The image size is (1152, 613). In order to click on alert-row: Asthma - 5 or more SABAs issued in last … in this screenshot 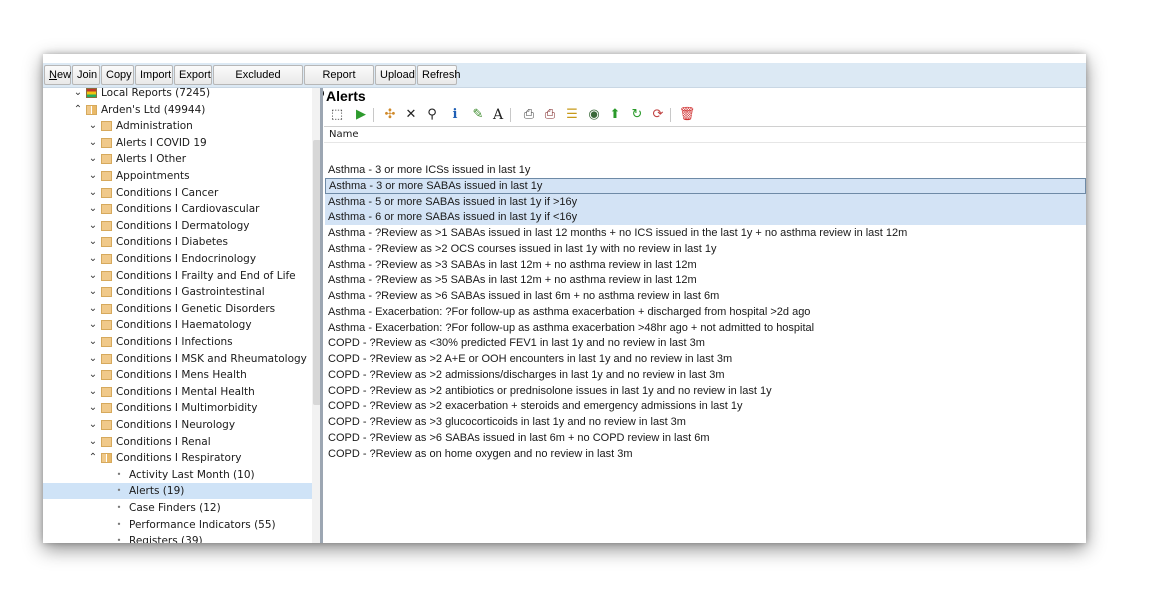, I will do `click(705, 201)`.